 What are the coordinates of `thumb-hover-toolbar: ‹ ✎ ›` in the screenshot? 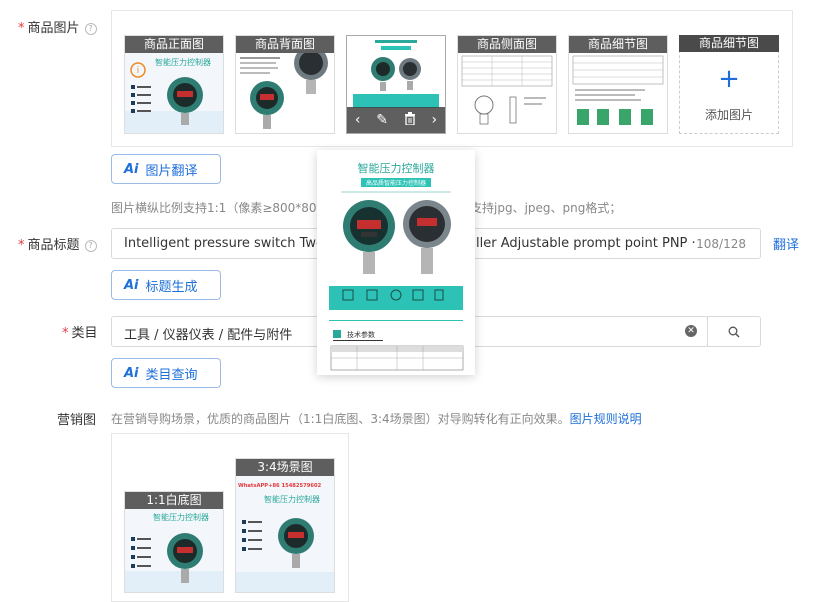 It's located at (396, 120).